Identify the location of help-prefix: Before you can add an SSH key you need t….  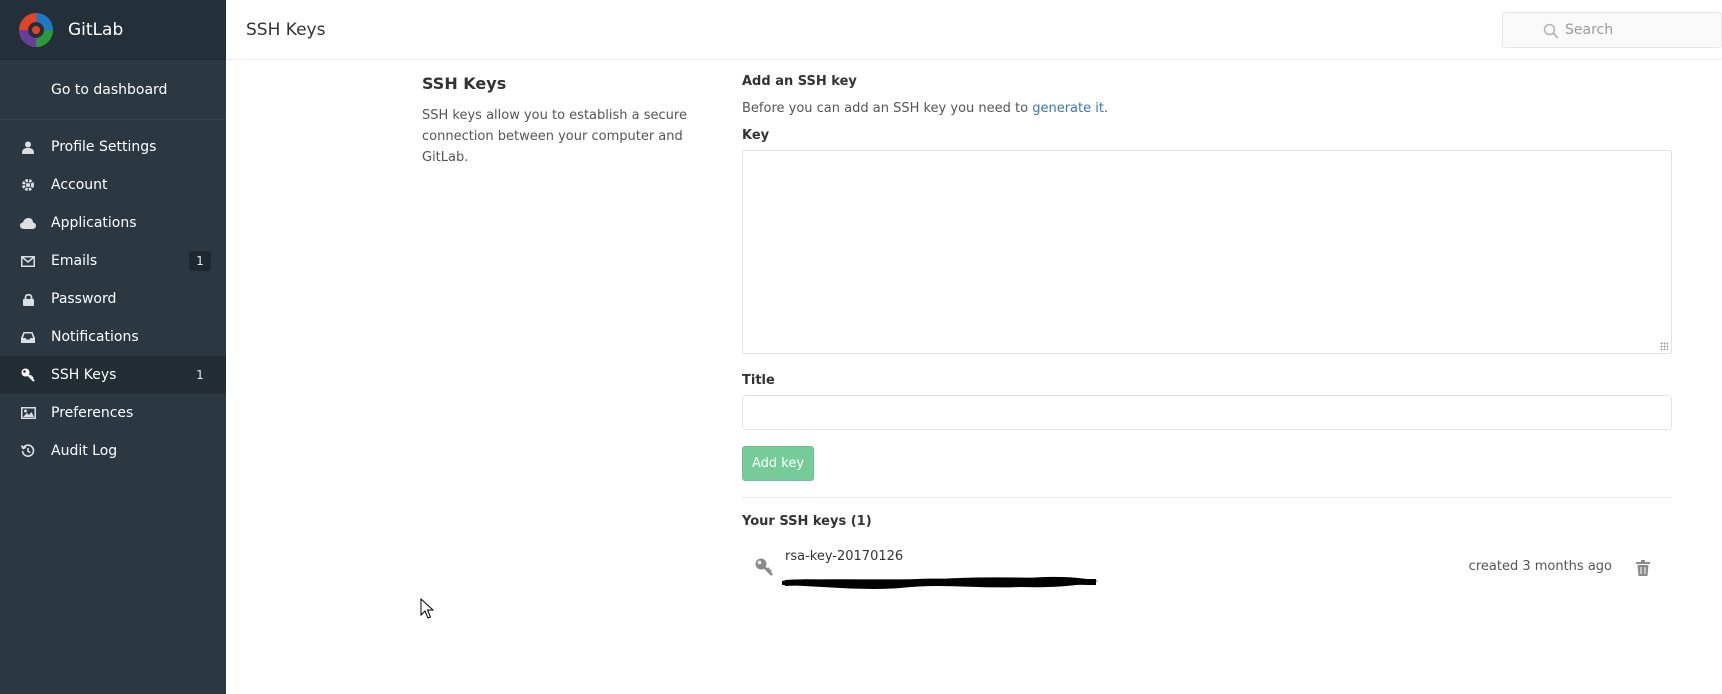
(887, 108).